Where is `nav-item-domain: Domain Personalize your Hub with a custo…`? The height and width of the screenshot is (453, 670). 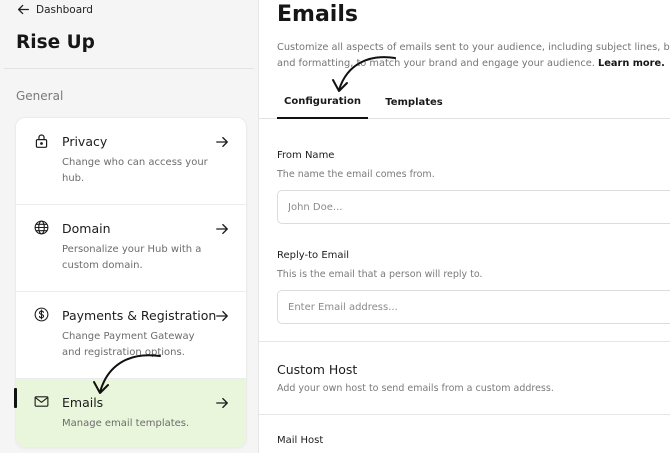
nav-item-domain: Domain Personalize your Hub with a custo… is located at coordinates (131, 248).